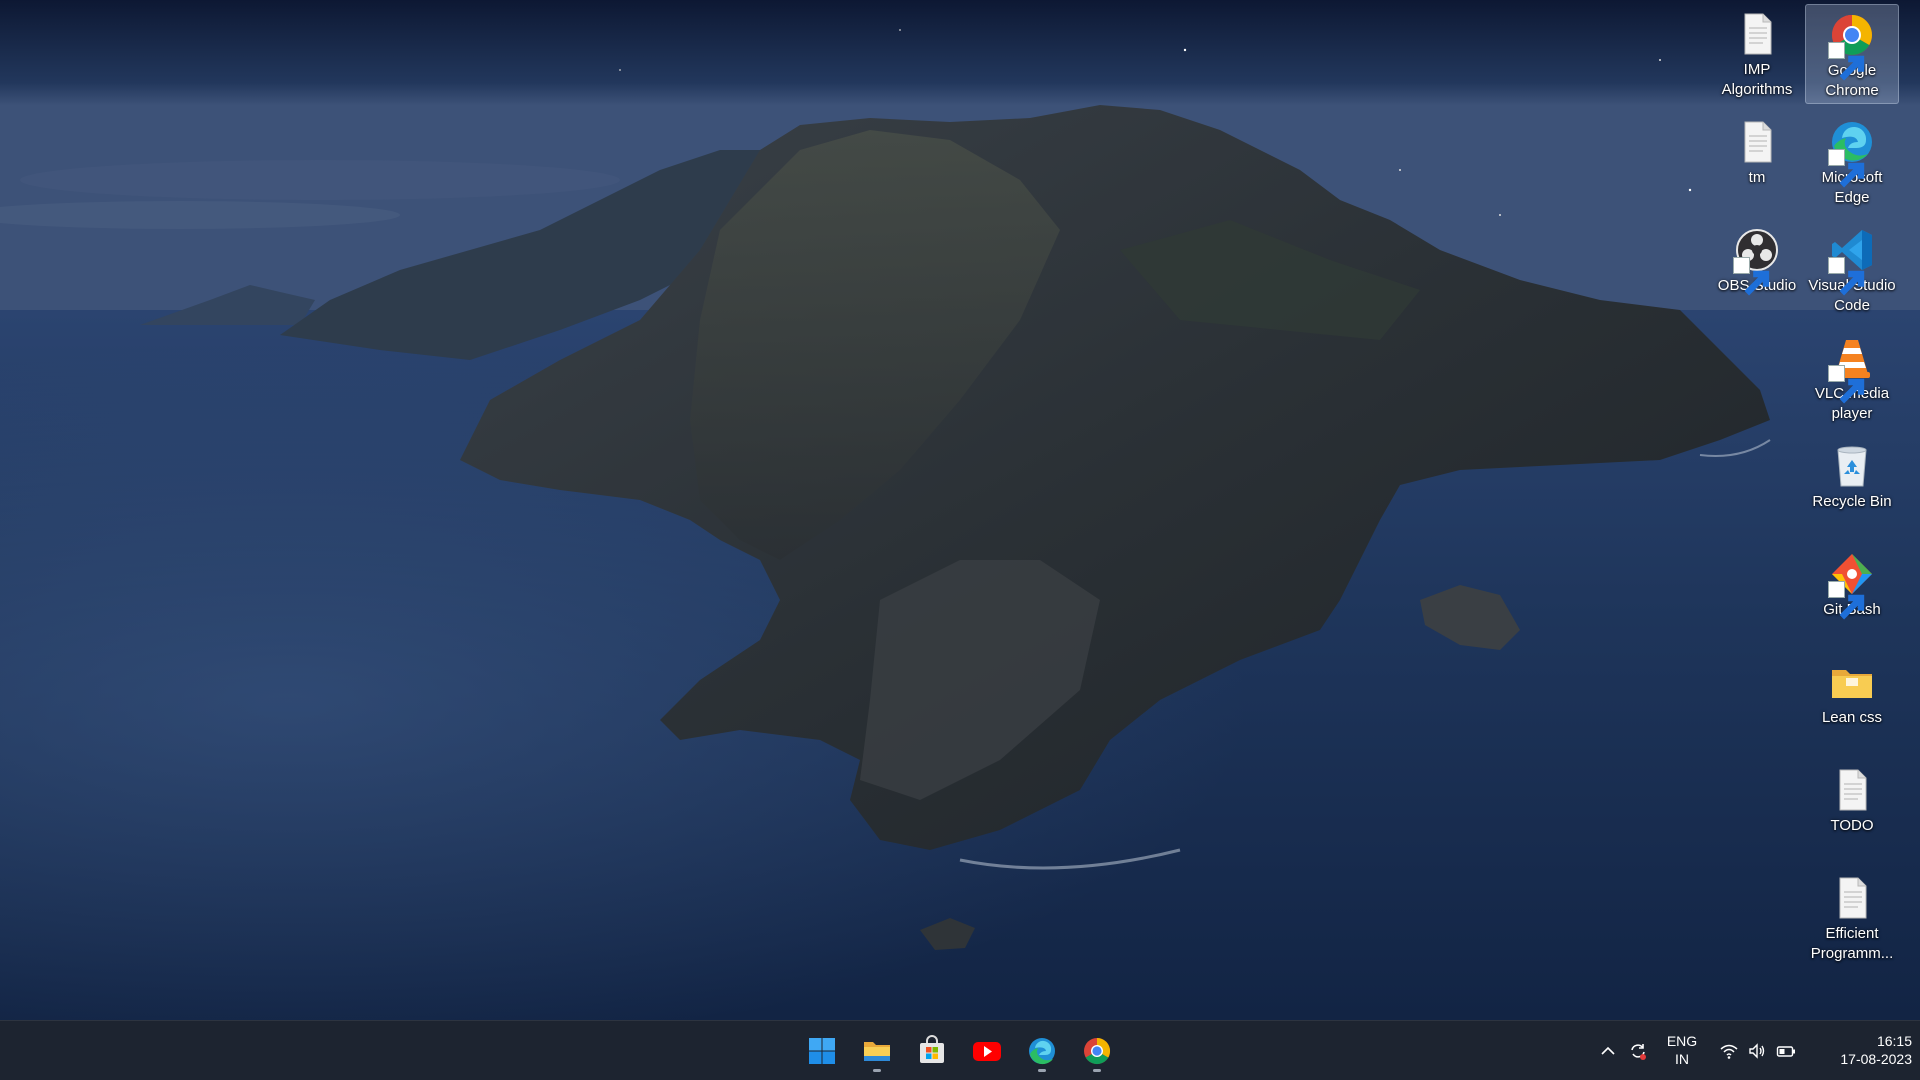 The width and height of the screenshot is (1920, 1080). Describe the element at coordinates (1860, 1050) in the screenshot. I see `clock-button: 16:15 17-08-2023` at that location.